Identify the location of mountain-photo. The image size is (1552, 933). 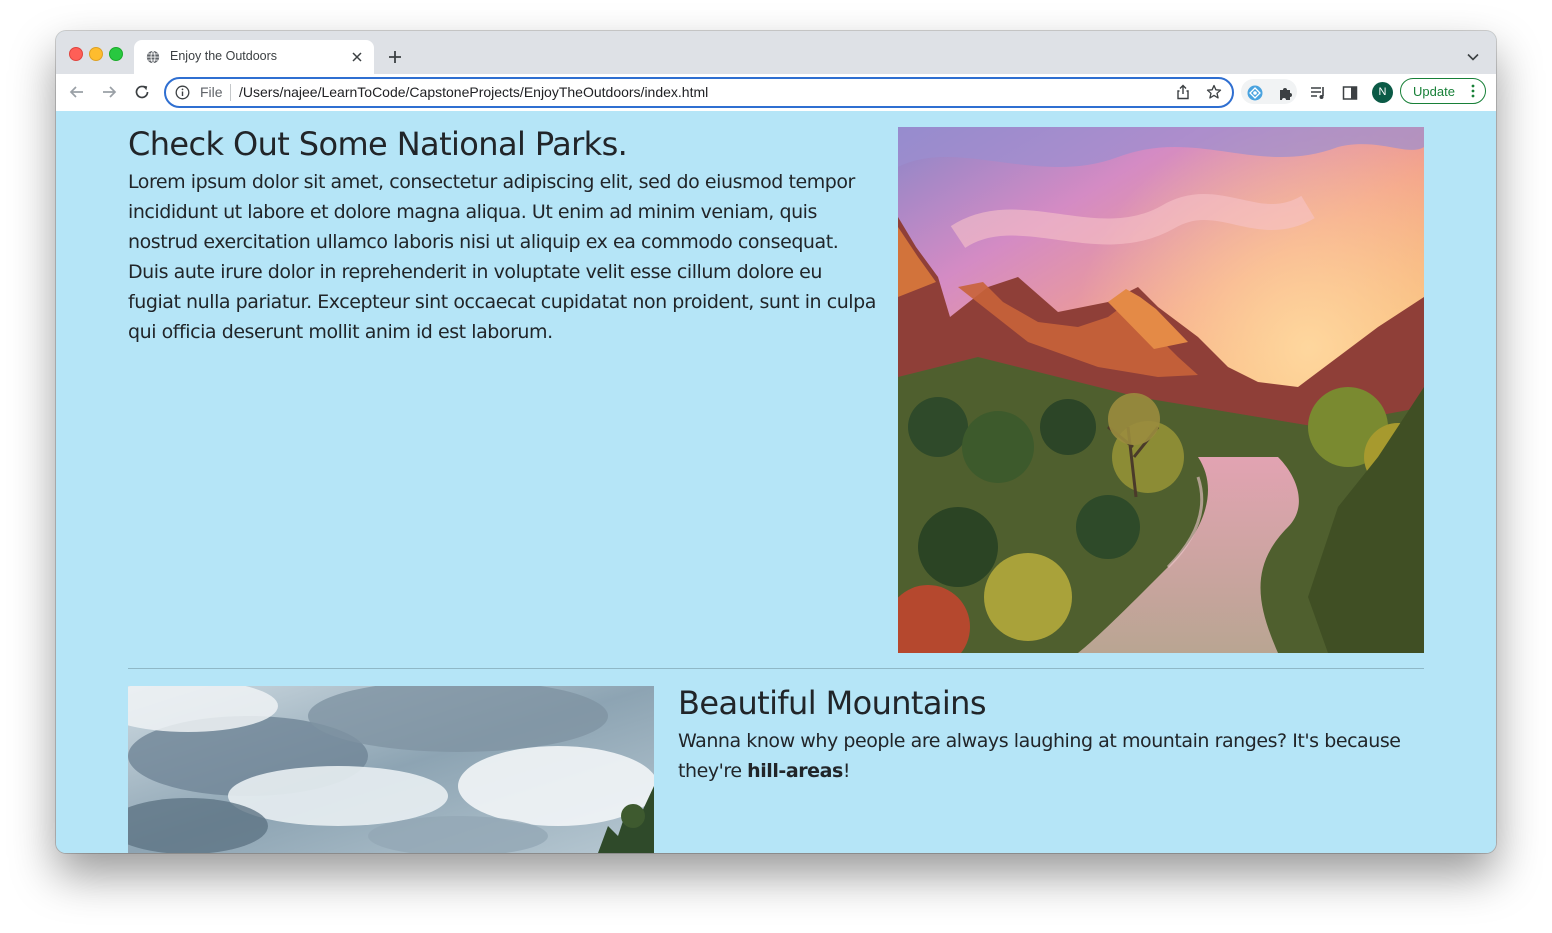
(391, 769).